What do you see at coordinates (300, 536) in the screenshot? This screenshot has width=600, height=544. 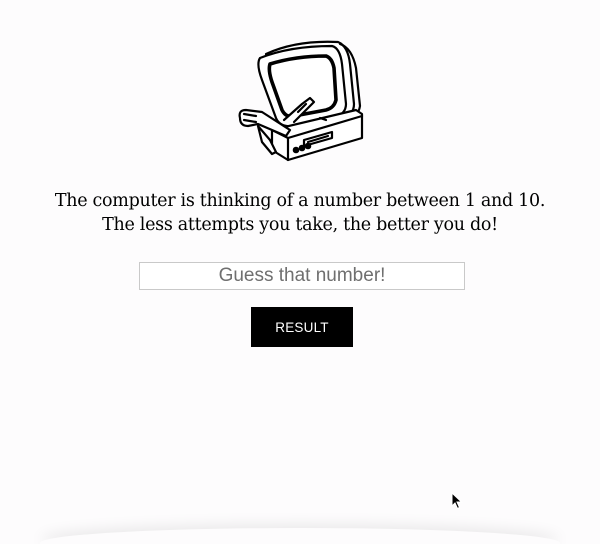 I see `page-bottom-shadow` at bounding box center [300, 536].